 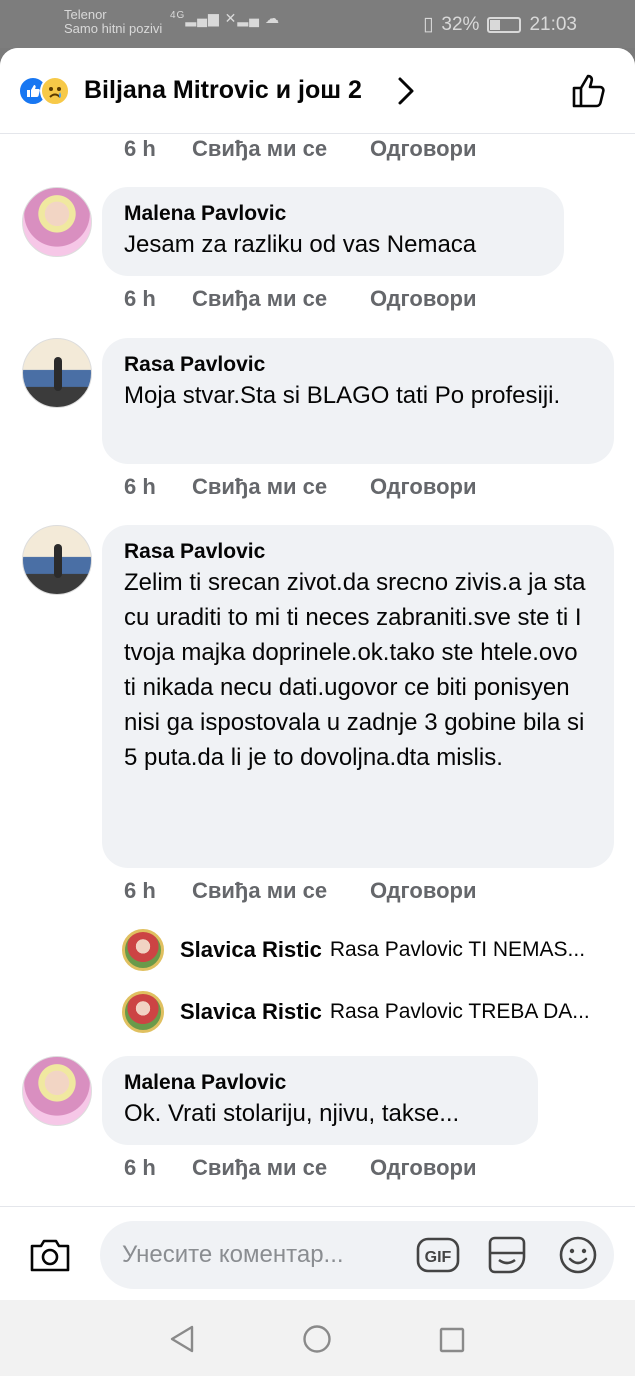 What do you see at coordinates (357, 1255) in the screenshot?
I see `comment-input: Унесите коментар... GIF` at bounding box center [357, 1255].